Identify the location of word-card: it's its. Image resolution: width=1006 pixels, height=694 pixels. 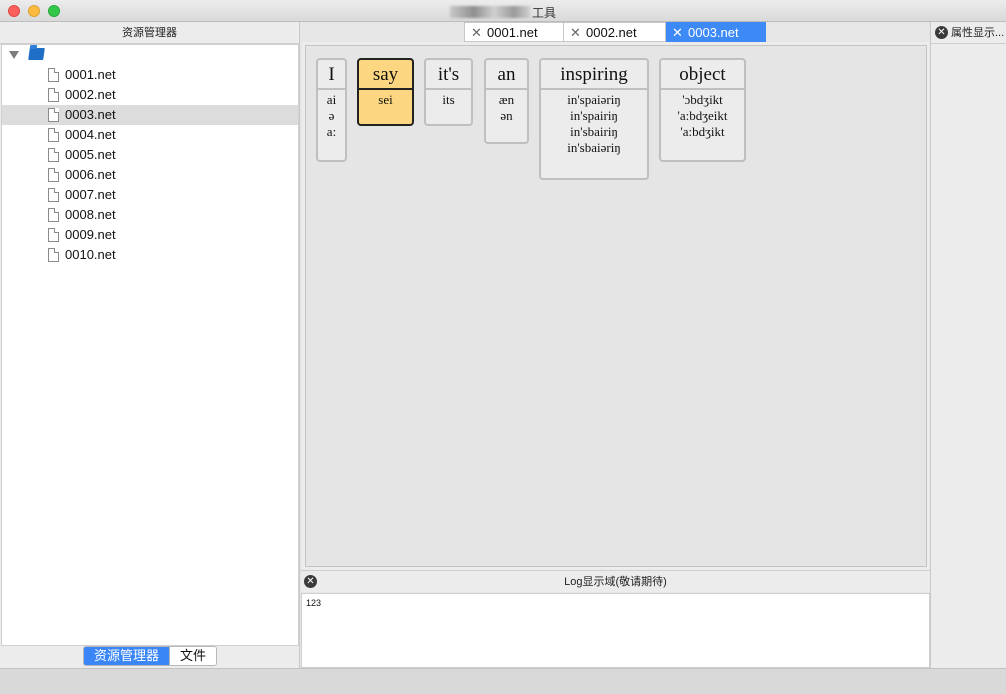
(448, 92).